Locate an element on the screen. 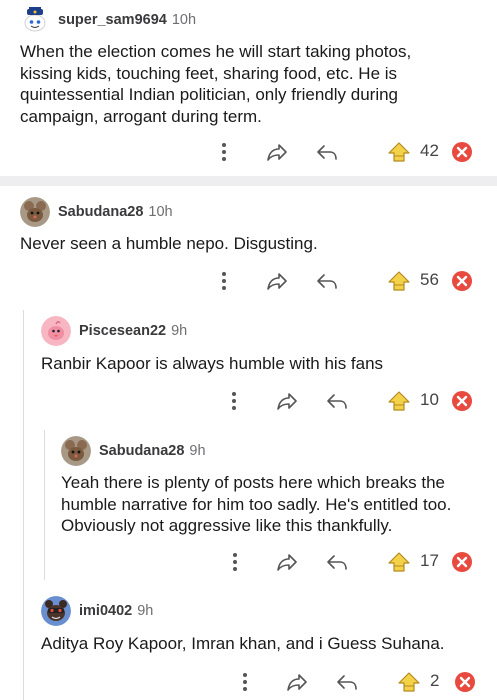 The height and width of the screenshot is (700, 497). pink-bird-avatar-icon is located at coordinates (56, 331).